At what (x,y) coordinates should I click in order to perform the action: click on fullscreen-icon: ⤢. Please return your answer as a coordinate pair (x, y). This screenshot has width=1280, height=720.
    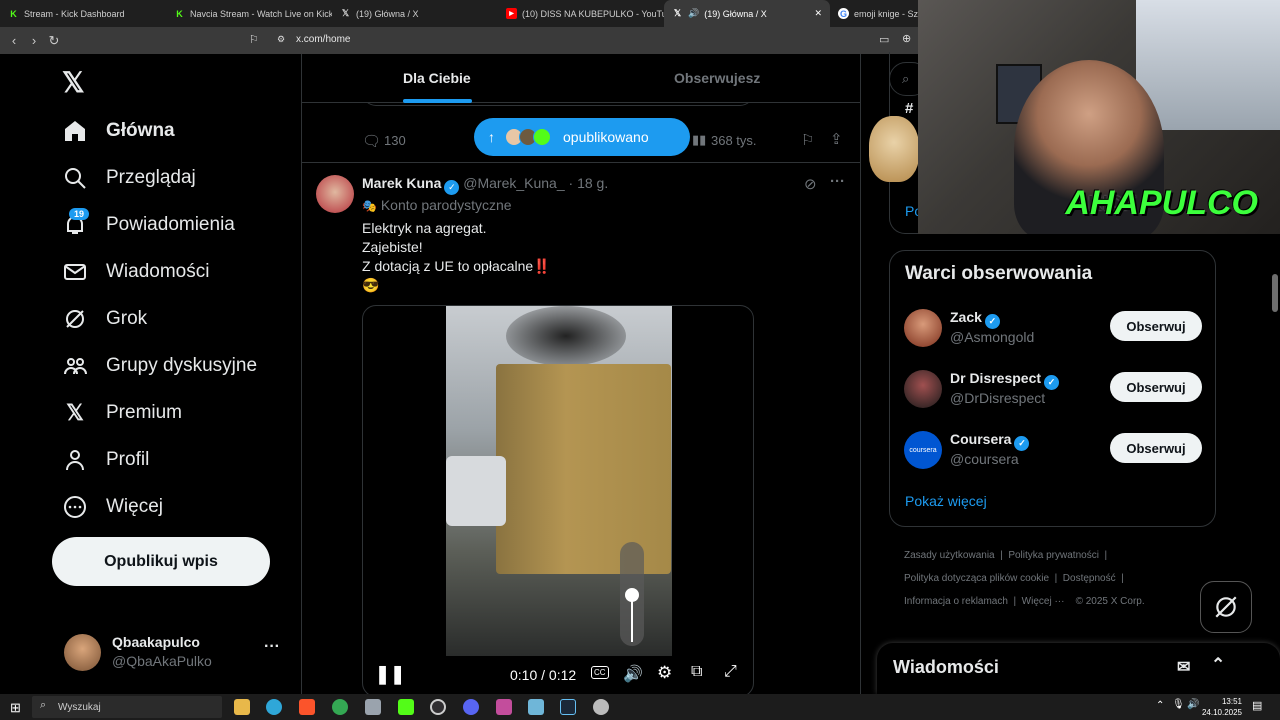
    Looking at the image, I should click on (730, 672).